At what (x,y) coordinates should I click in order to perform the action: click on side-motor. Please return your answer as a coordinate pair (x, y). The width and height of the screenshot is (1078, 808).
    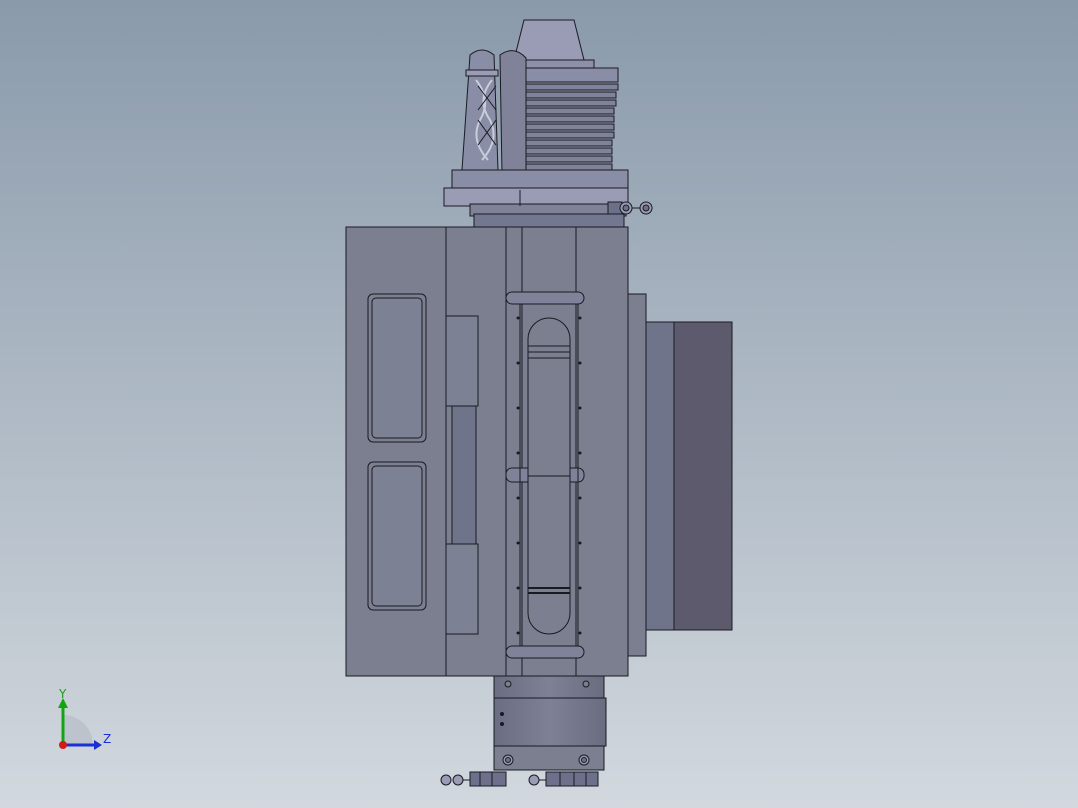
    Looking at the image, I should click on (680, 475).